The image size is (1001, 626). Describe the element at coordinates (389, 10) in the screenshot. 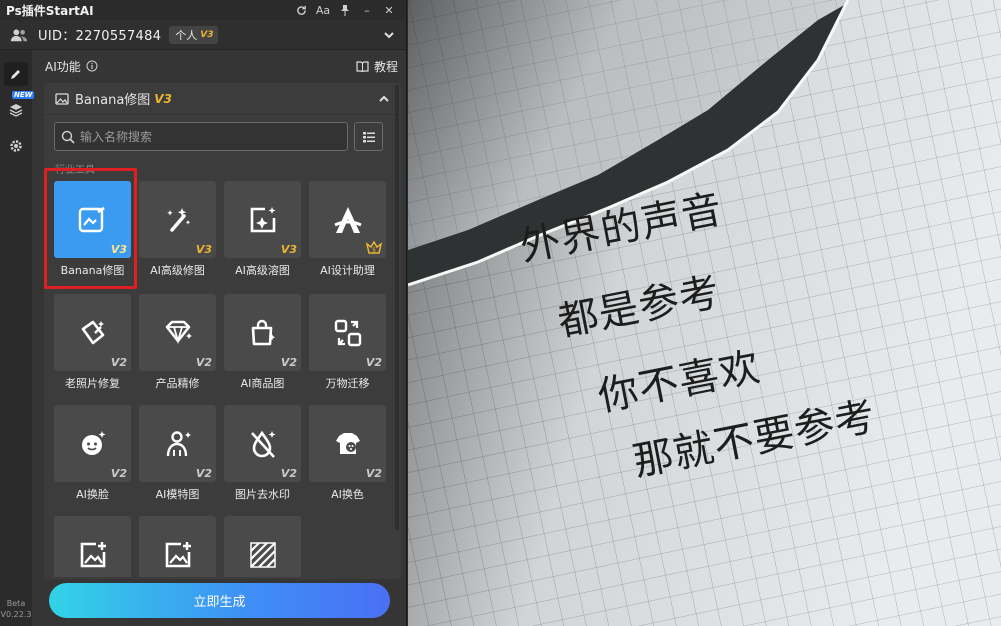

I see `close-button: ✕` at that location.